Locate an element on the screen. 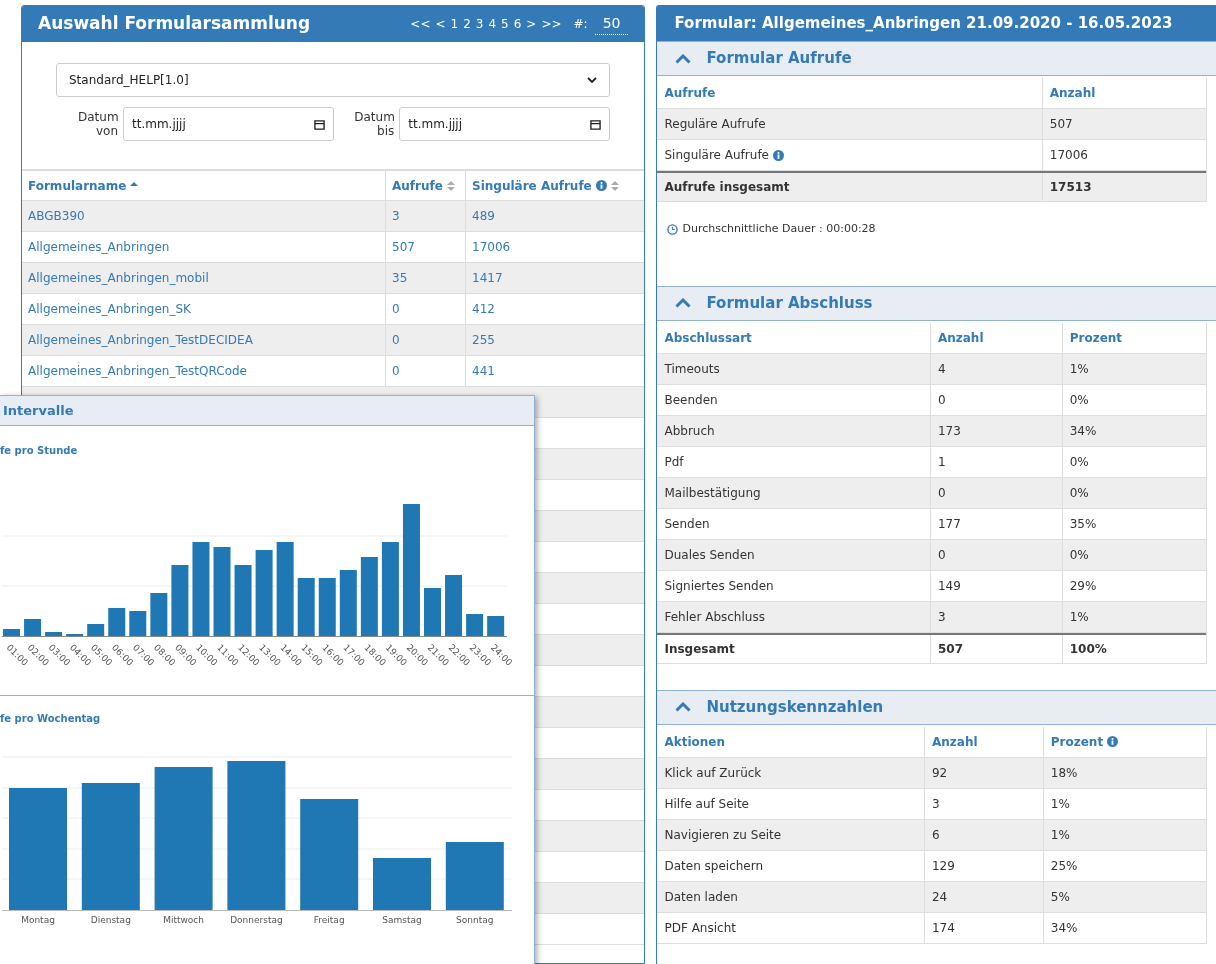  table-cell: 6 is located at coordinates (983, 834).